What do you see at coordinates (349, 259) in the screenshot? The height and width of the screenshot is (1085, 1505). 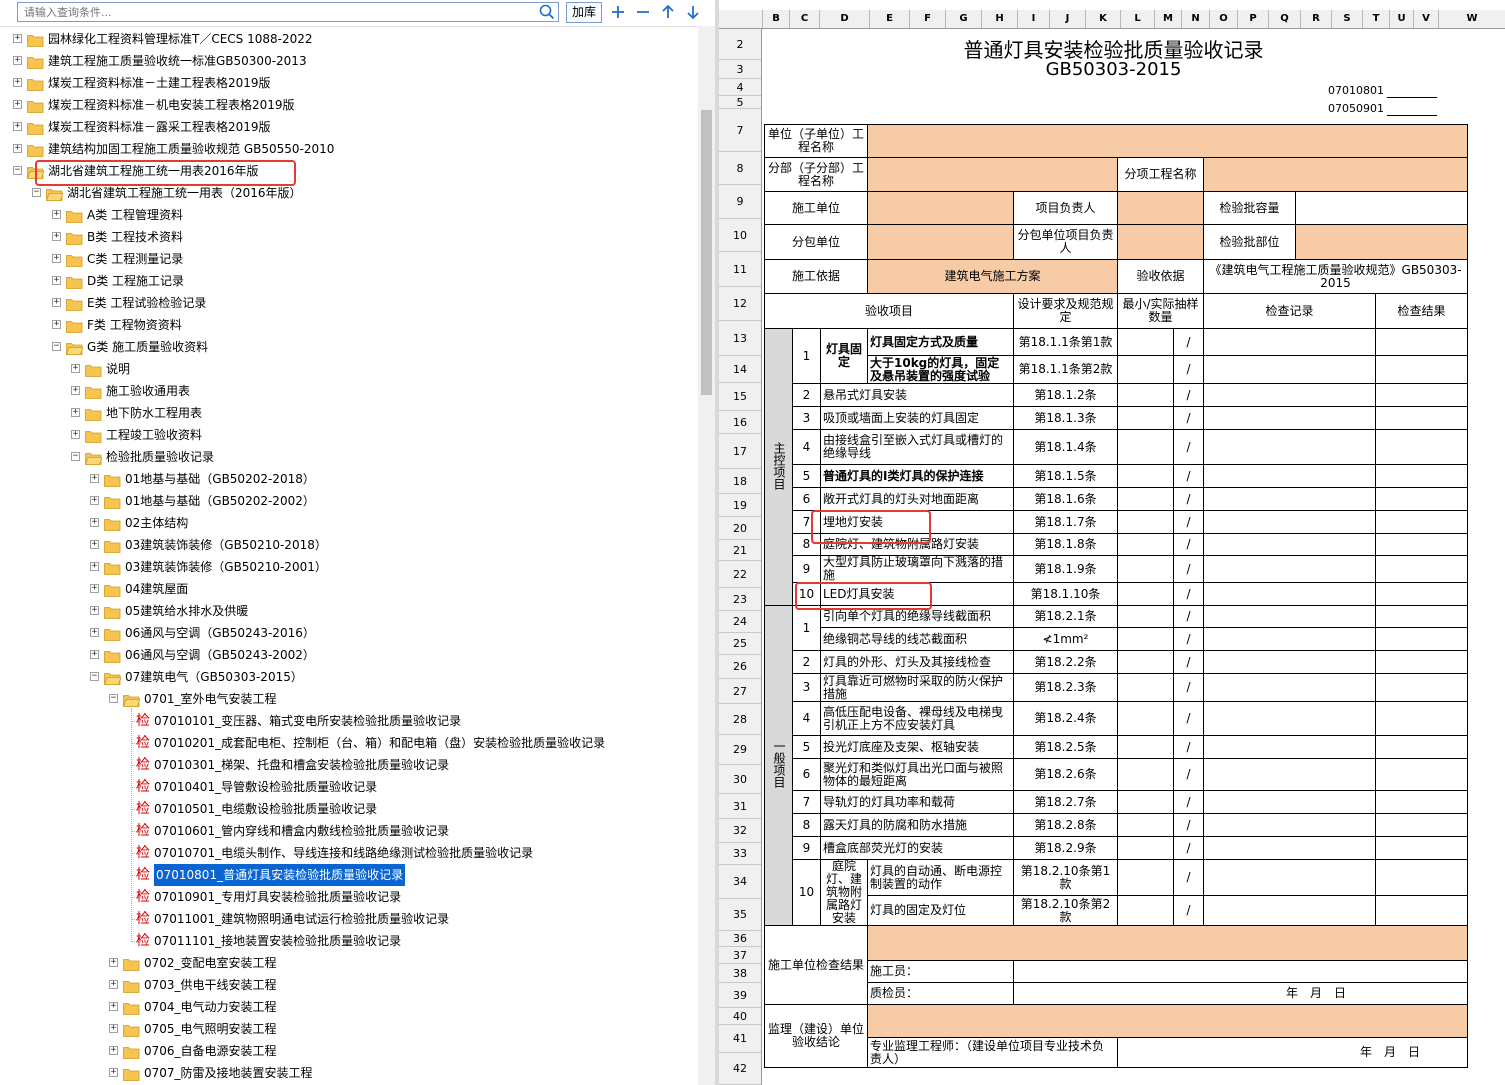 I see `tree-item-folder: + C类 工程测量记录` at bounding box center [349, 259].